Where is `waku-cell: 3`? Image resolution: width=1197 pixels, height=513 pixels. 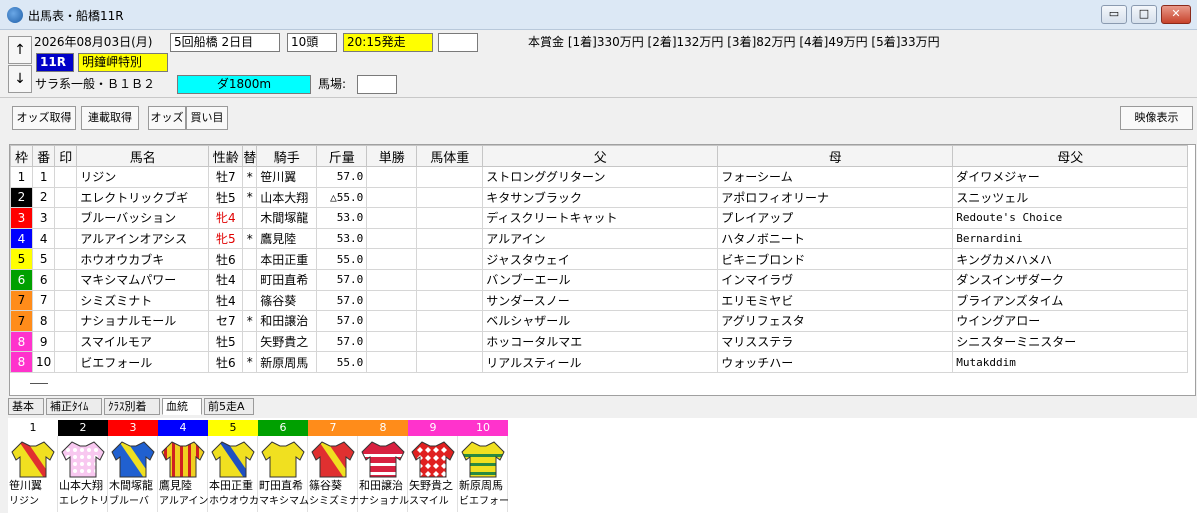 waku-cell: 3 is located at coordinates (21, 218).